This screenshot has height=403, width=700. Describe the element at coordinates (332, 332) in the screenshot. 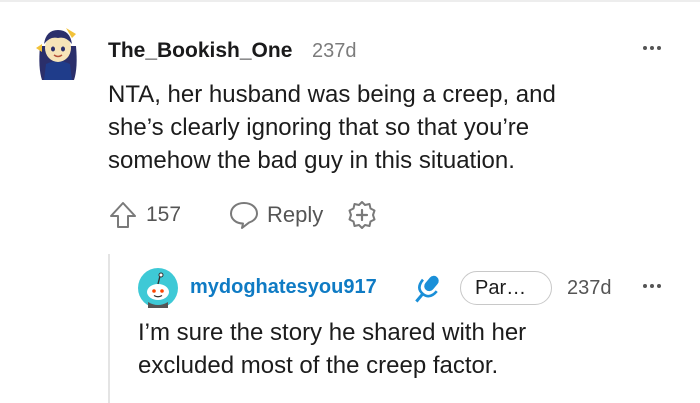

I see `reply-body-line: I’m sure the story he shared with her` at that location.